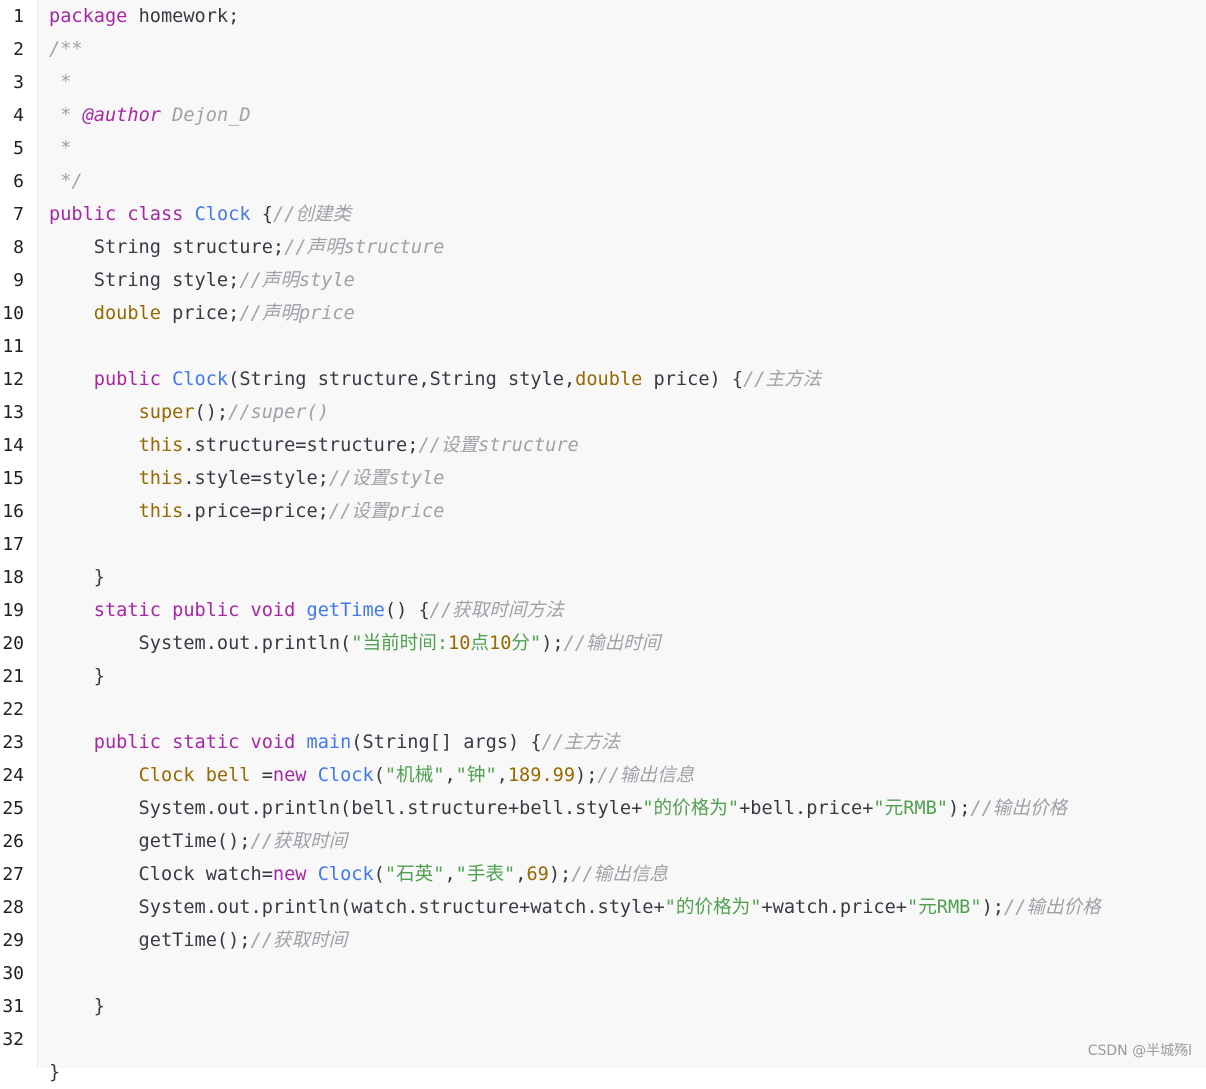  What do you see at coordinates (13, 610) in the screenshot?
I see `line-number: 19` at bounding box center [13, 610].